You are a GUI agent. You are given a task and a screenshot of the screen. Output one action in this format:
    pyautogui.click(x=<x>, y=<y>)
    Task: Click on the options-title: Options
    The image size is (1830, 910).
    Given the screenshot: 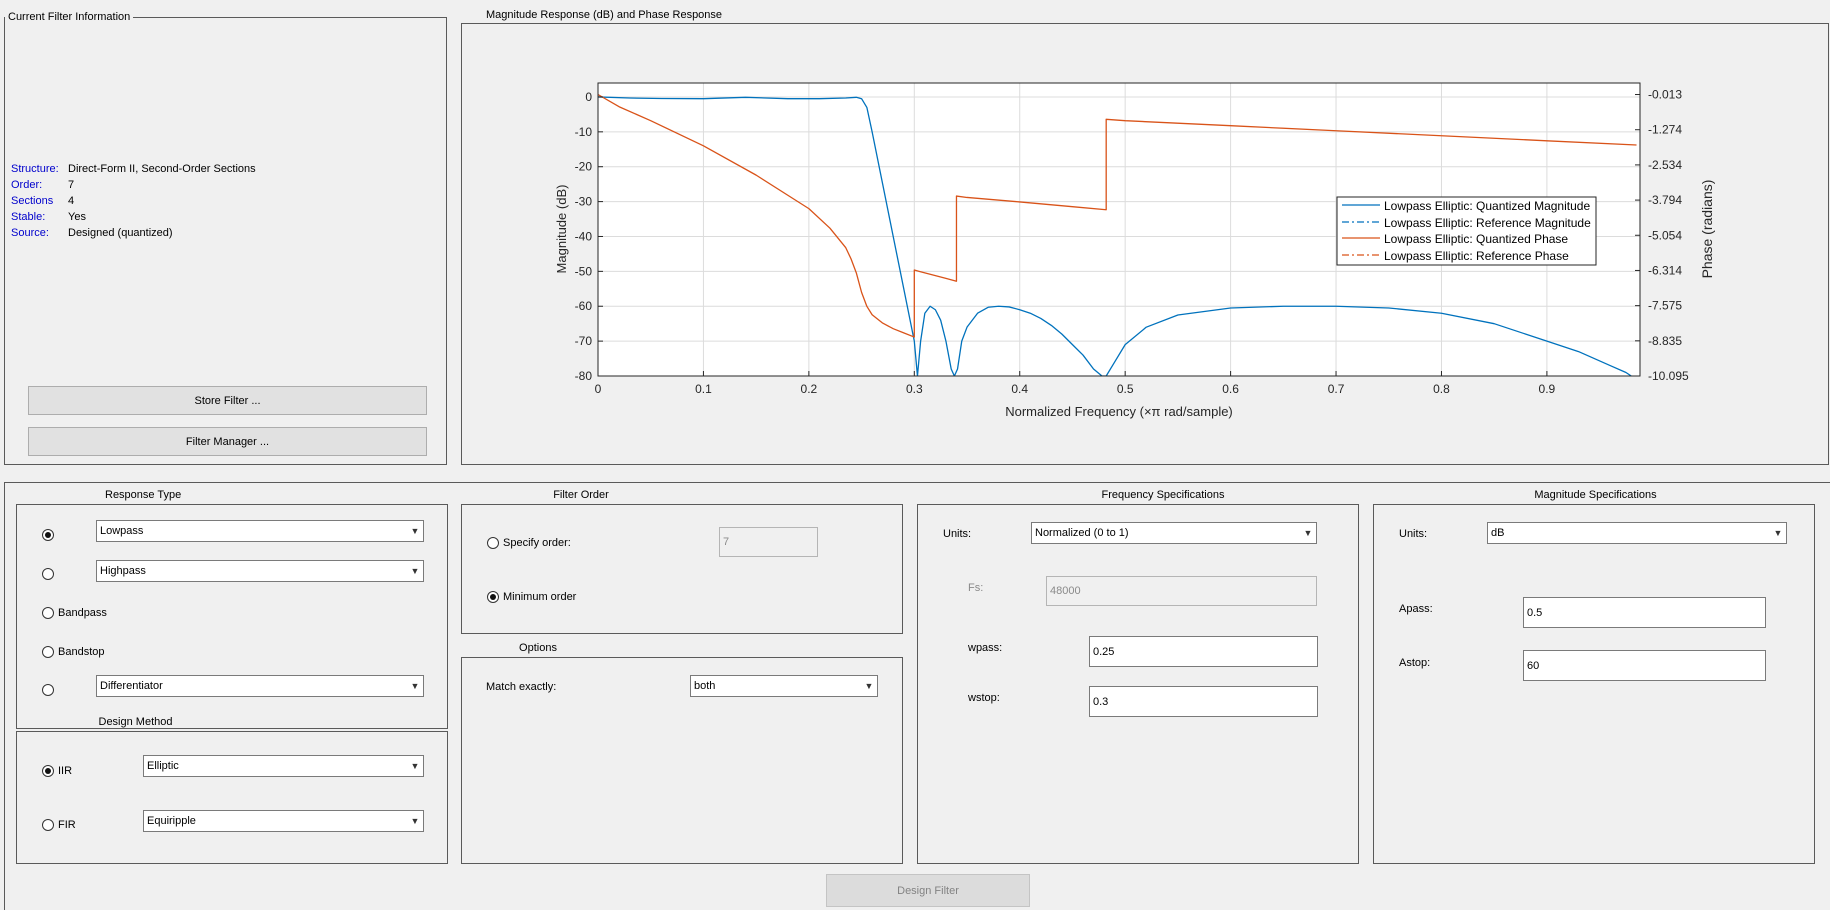 What is the action you would take?
    pyautogui.click(x=538, y=648)
    